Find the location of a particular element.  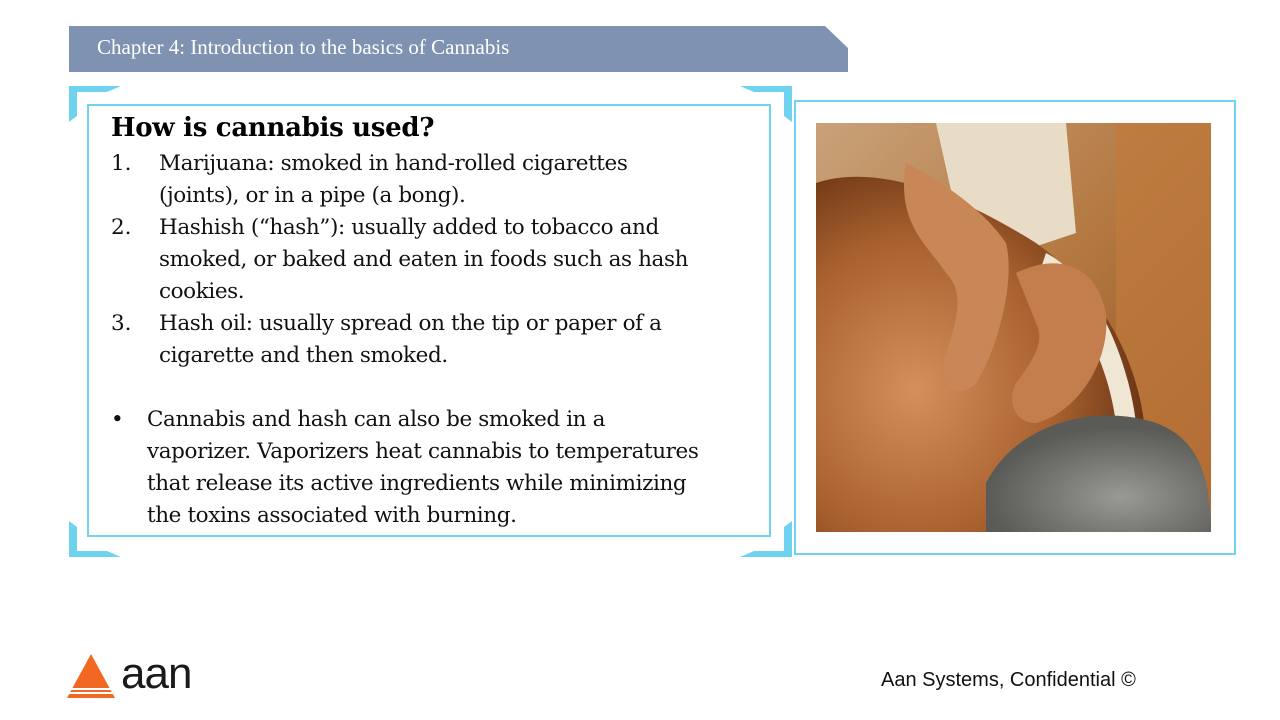

list-item-line: (joints), or in a pipe (a bong). is located at coordinates (312, 195).